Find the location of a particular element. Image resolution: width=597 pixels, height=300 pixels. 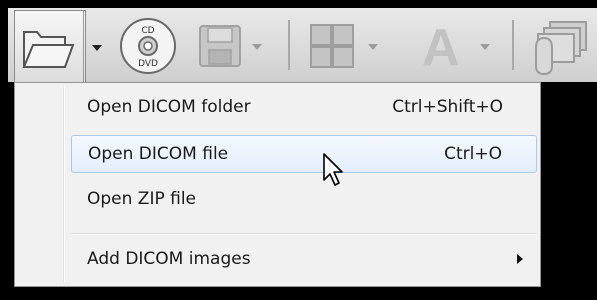

layout-button is located at coordinates (345, 47).